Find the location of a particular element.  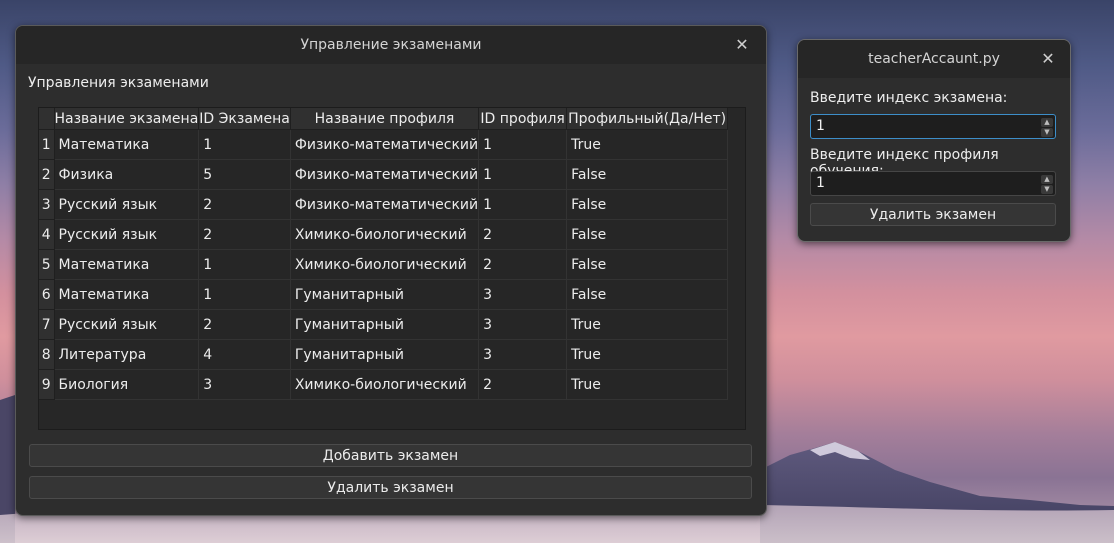

table-row: 1 Математика 1 Физико-математический 1 True is located at coordinates (384, 144).